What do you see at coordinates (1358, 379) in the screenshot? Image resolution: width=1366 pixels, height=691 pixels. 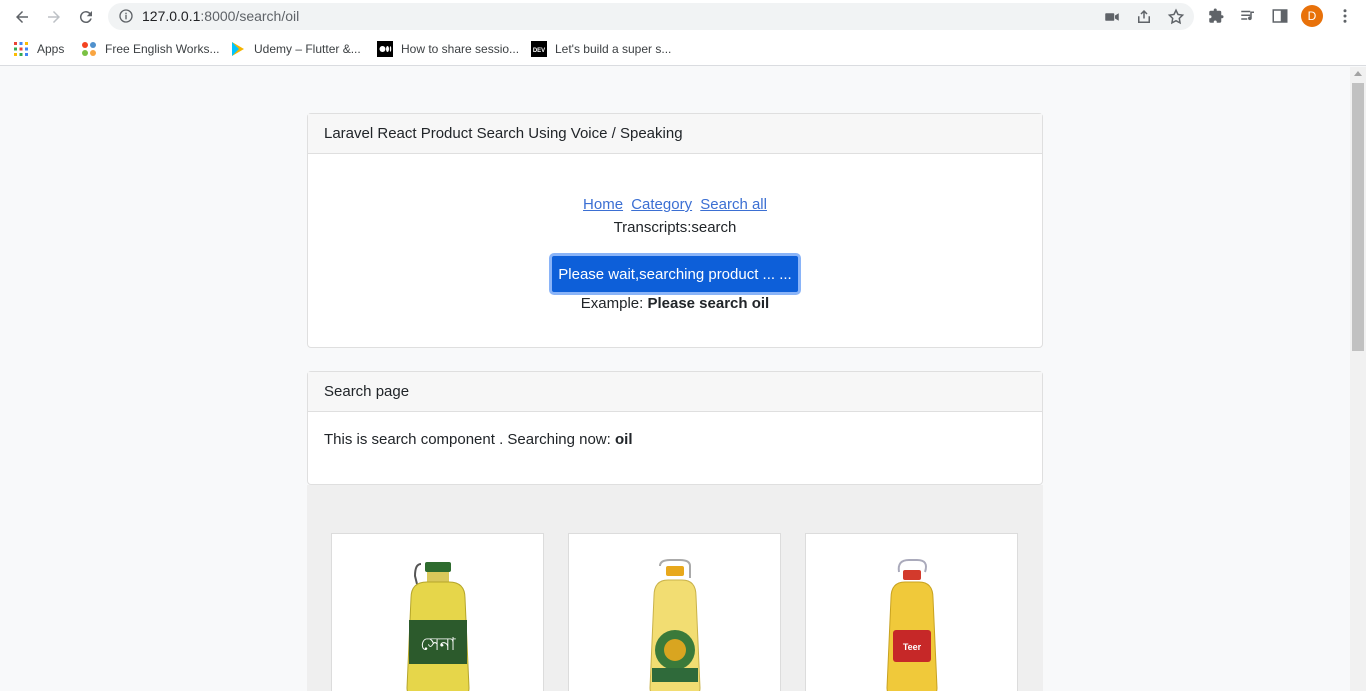 I see `scrollbar` at bounding box center [1358, 379].